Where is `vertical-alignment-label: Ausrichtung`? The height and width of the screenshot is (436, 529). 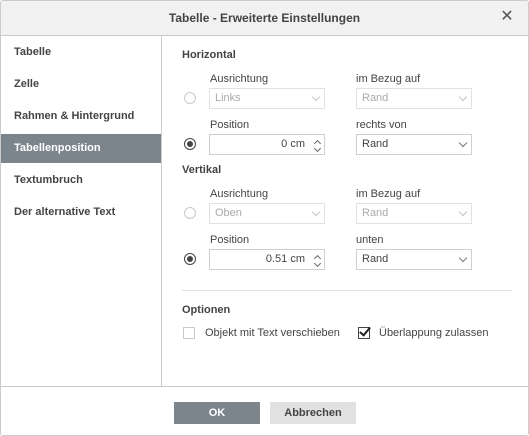
vertical-alignment-label: Ausrichtung is located at coordinates (239, 194).